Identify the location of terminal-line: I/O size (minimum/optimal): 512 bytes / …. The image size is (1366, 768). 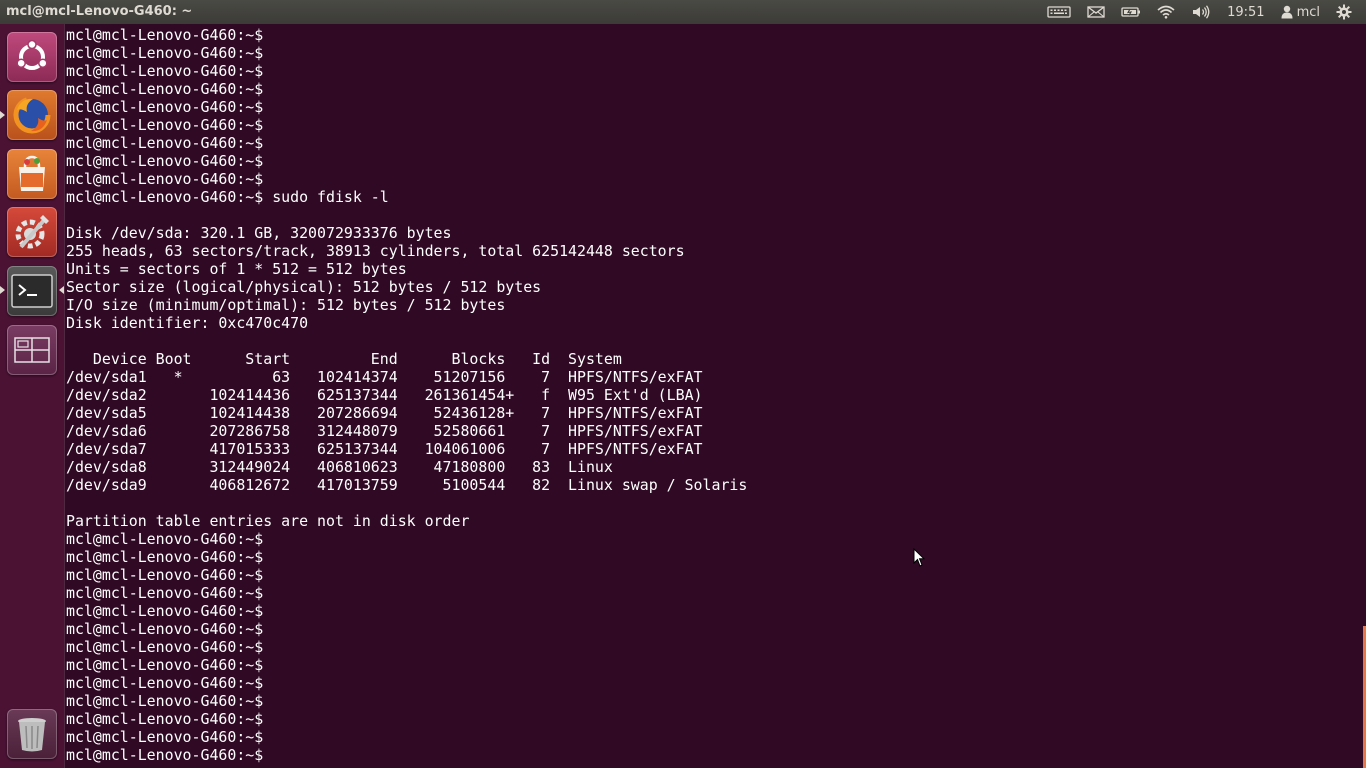
(286, 305).